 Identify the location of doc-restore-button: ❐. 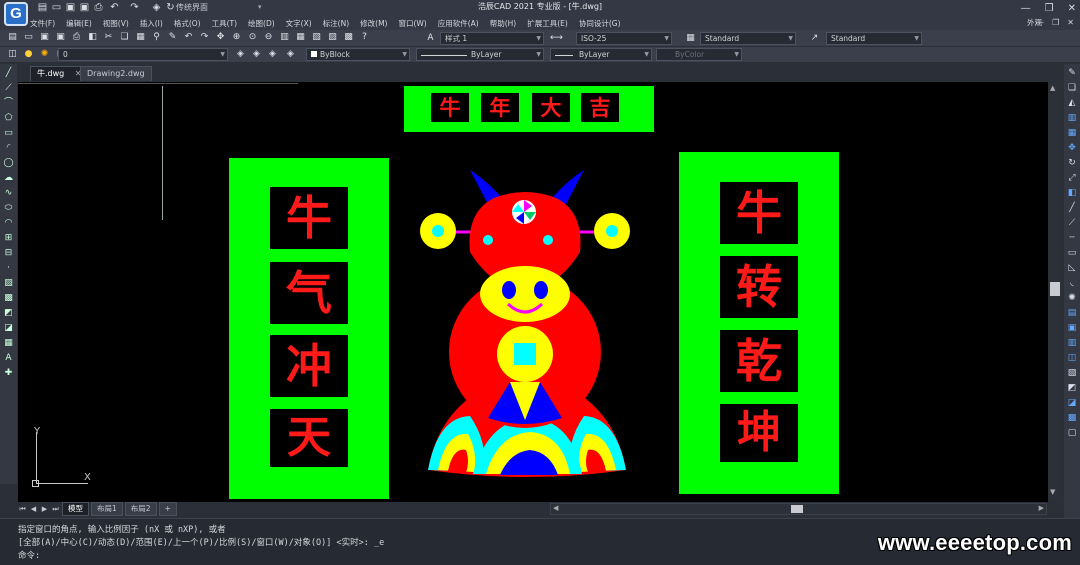
(1055, 23).